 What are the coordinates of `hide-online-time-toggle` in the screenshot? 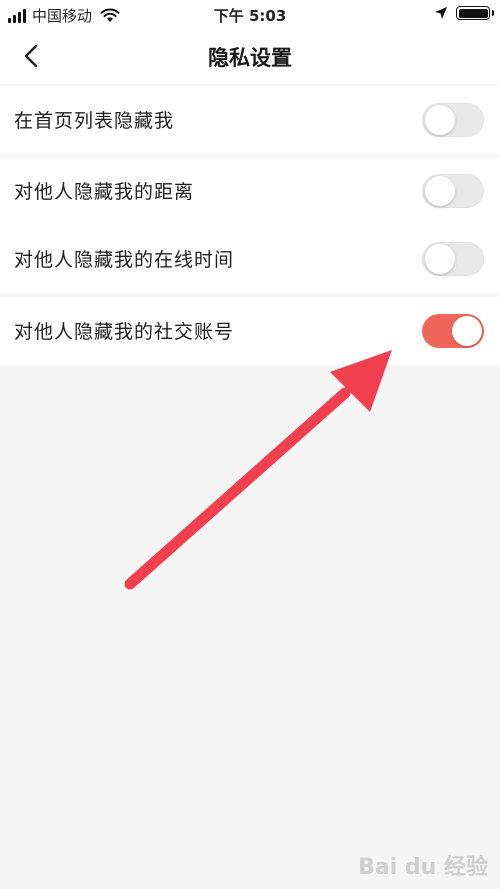 It's located at (453, 259).